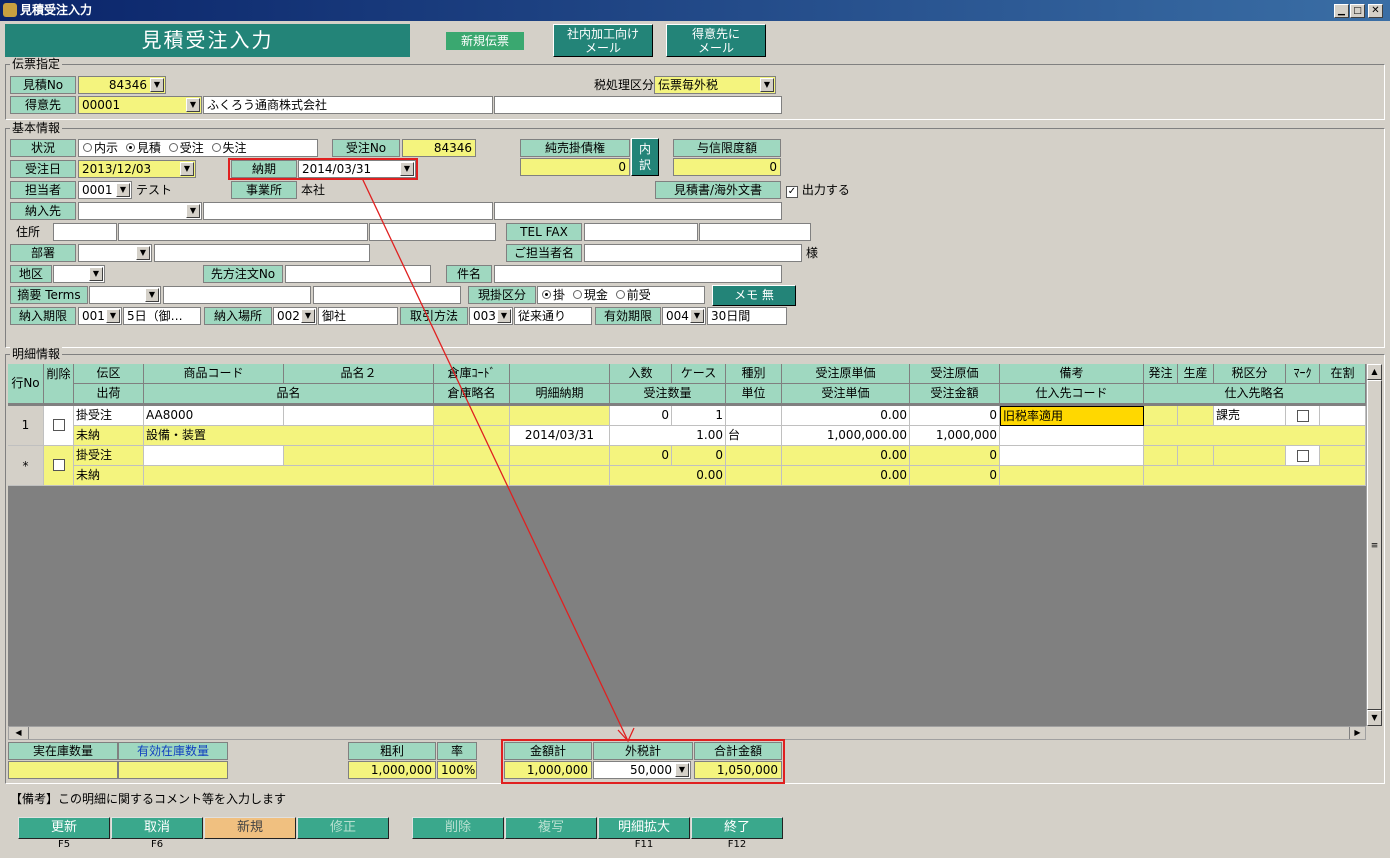  What do you see at coordinates (644, 844) in the screenshot?
I see `fkey-shortcut-7: F11` at bounding box center [644, 844].